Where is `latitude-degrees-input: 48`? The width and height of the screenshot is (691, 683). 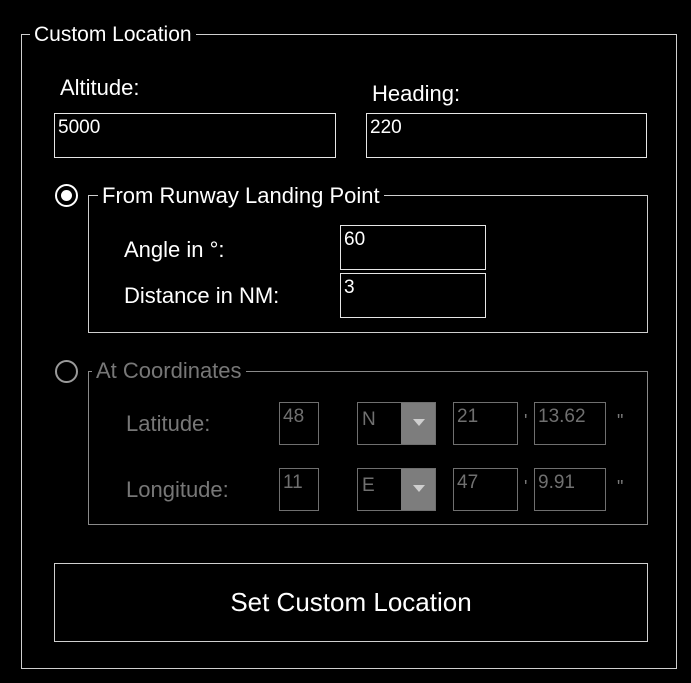 latitude-degrees-input: 48 is located at coordinates (299, 423).